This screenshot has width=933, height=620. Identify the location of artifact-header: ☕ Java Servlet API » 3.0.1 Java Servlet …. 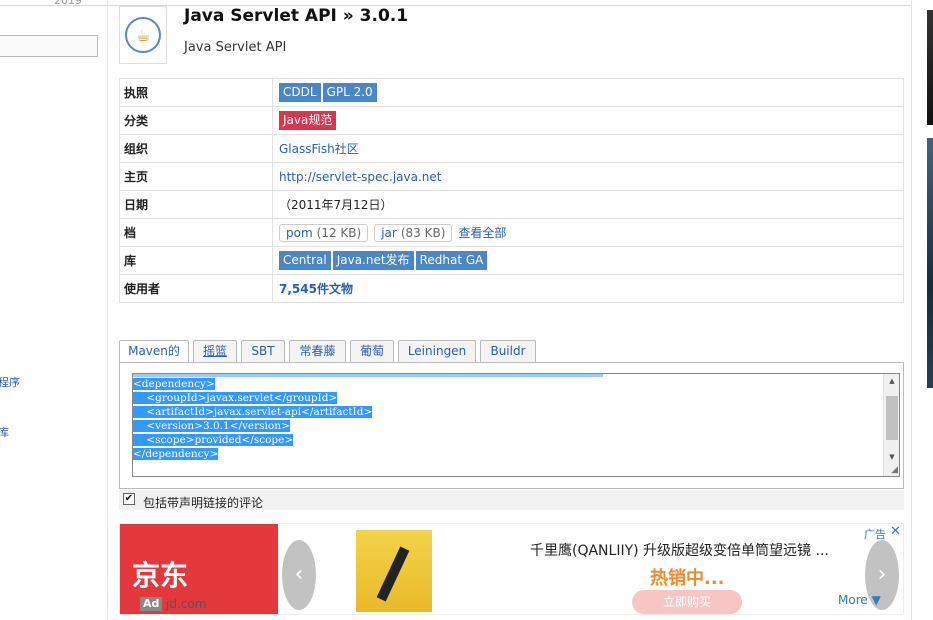
(511, 38).